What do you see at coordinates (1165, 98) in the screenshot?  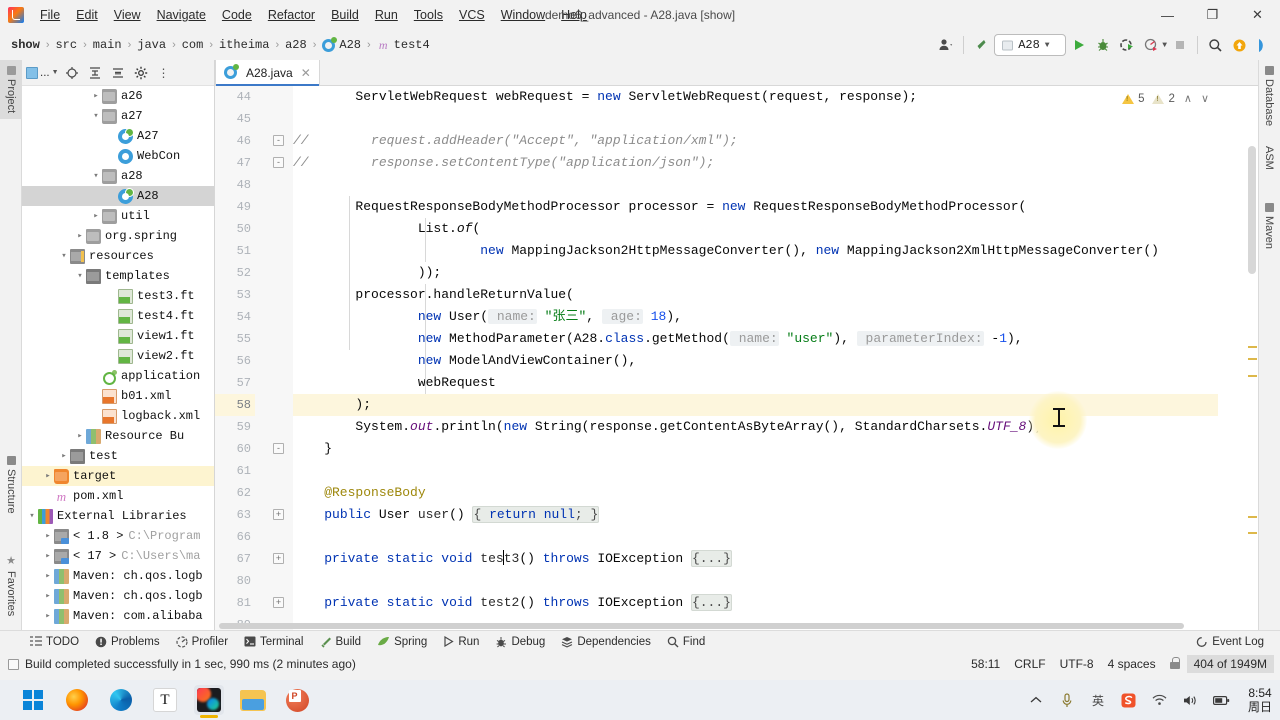 I see `inspection-widget: 5 2 ∧ ∨` at bounding box center [1165, 98].